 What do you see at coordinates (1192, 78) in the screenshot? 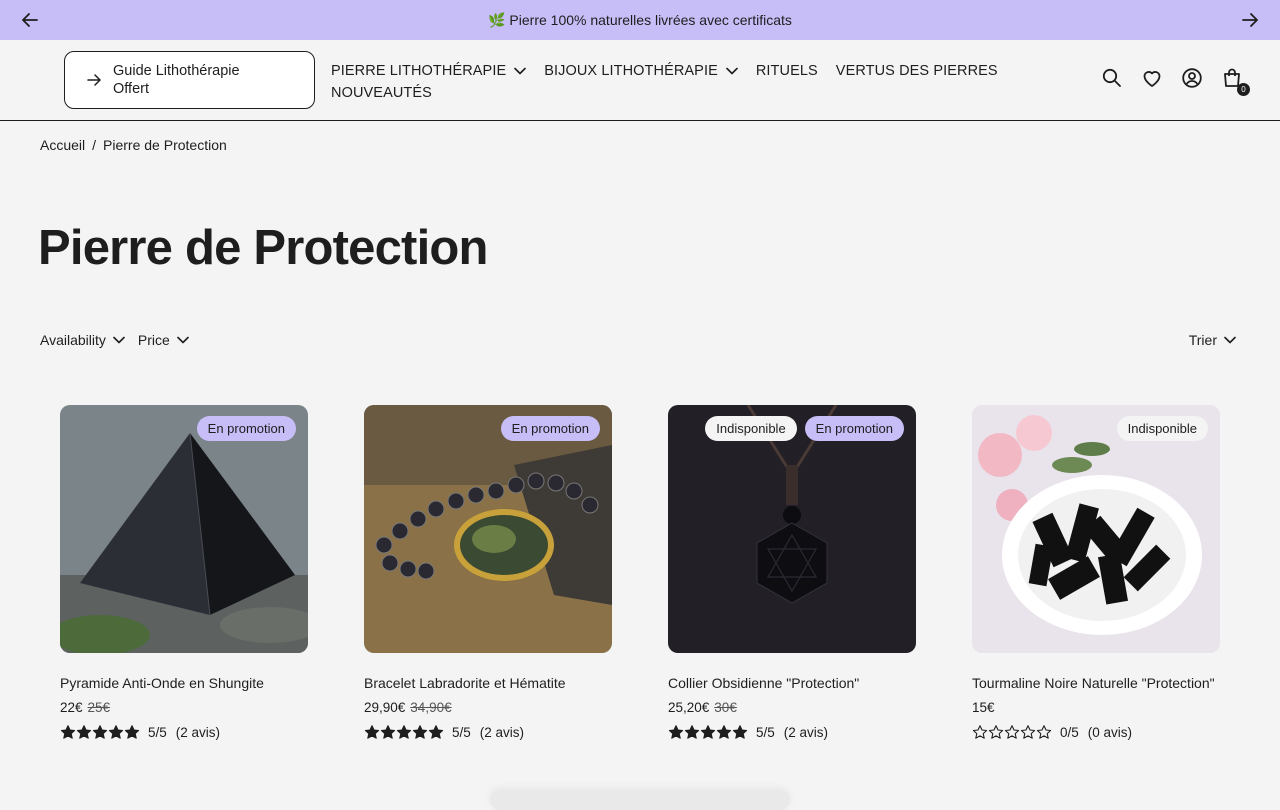
I see `account-icon` at bounding box center [1192, 78].